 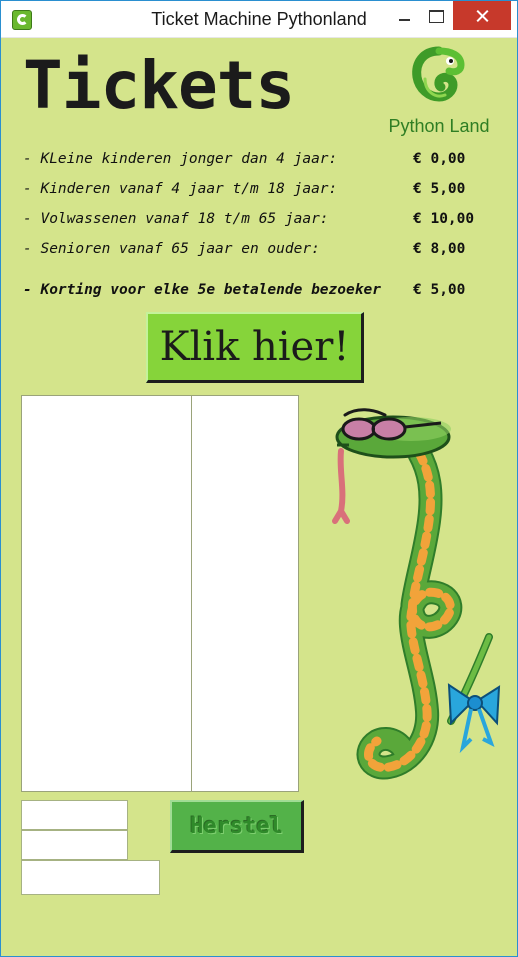 I want to click on python-land-logo-icon, so click(x=438, y=74).